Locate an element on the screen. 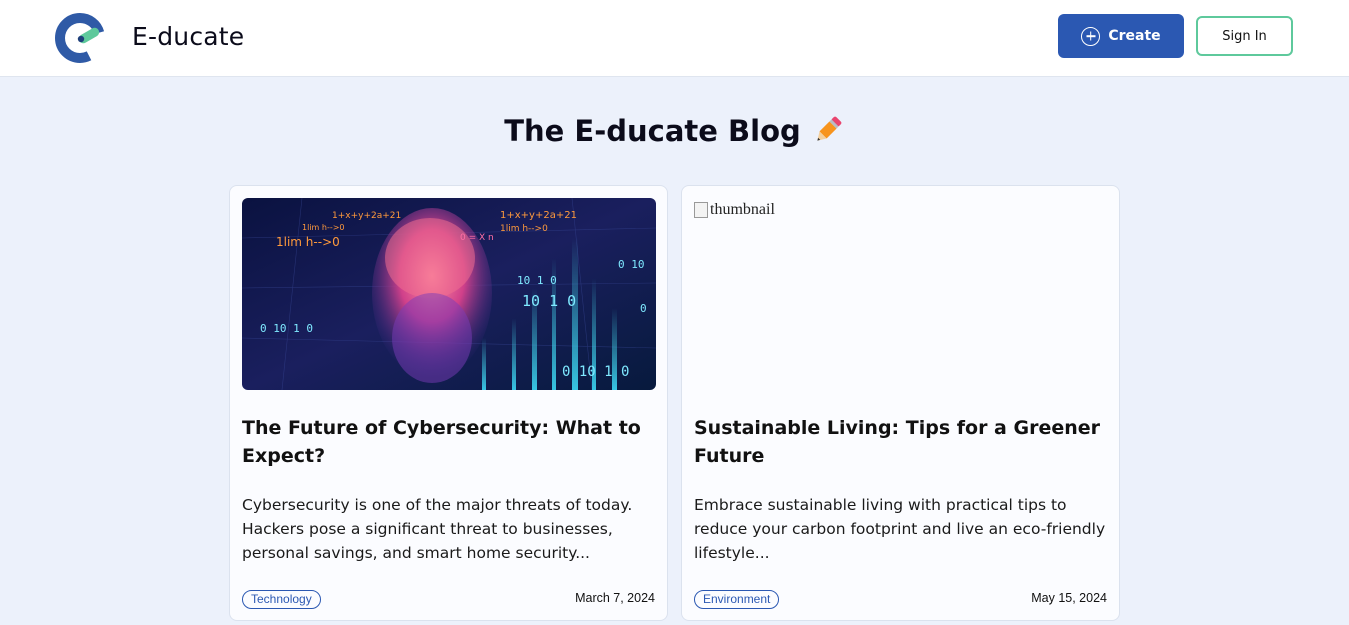 Image resolution: width=1349 pixels, height=625 pixels. post-thumbnail: thumbnail is located at coordinates (734, 210).